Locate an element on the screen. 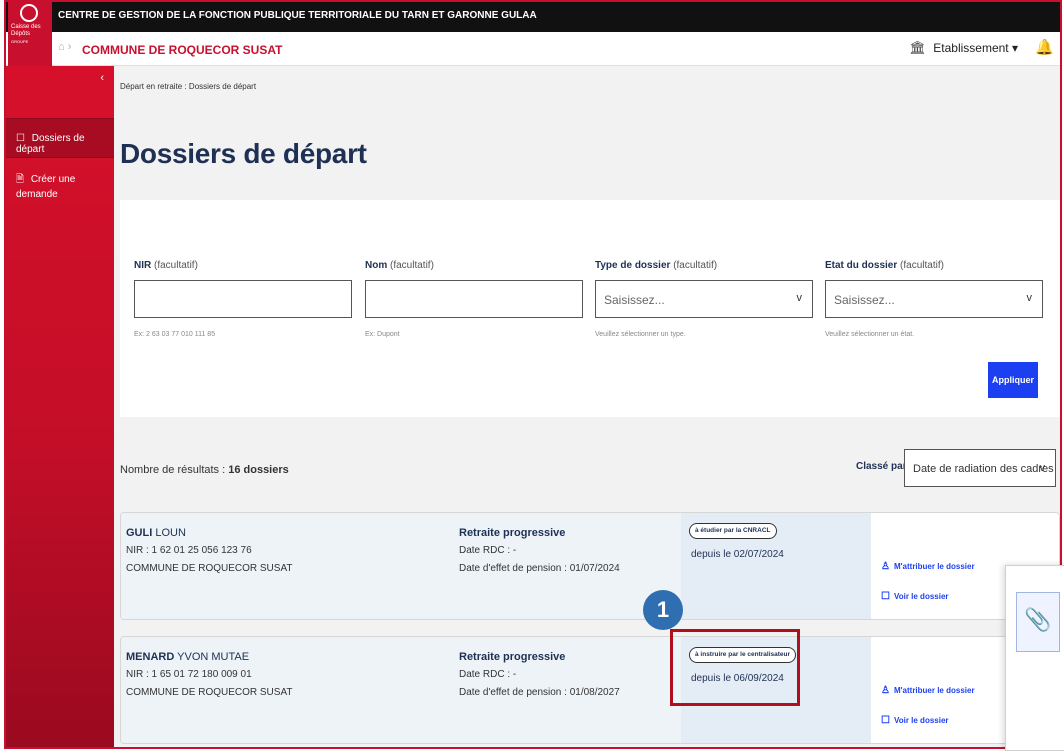 This screenshot has height=751, width=1064. attachments-side-panel: 📎 is located at coordinates (1034, 658).